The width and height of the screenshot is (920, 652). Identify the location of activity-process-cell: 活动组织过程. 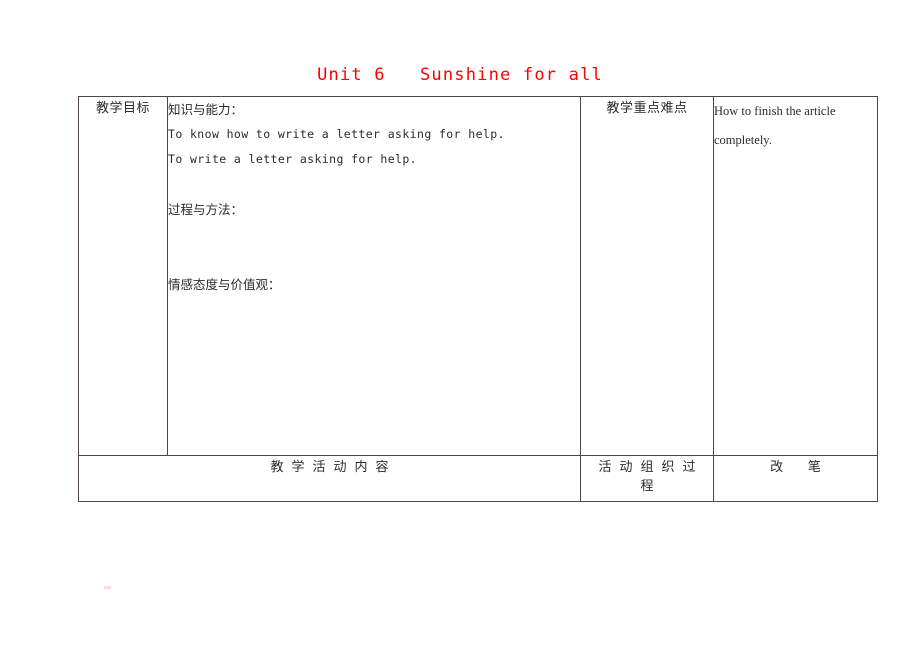
(647, 478).